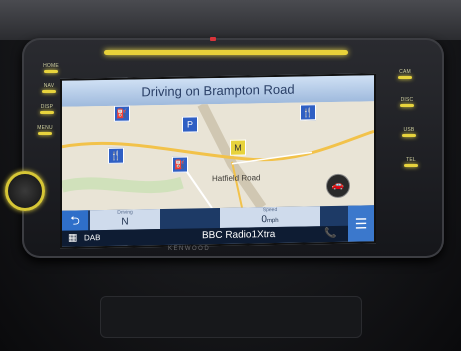  I want to click on back-button: ⮌, so click(75, 220).